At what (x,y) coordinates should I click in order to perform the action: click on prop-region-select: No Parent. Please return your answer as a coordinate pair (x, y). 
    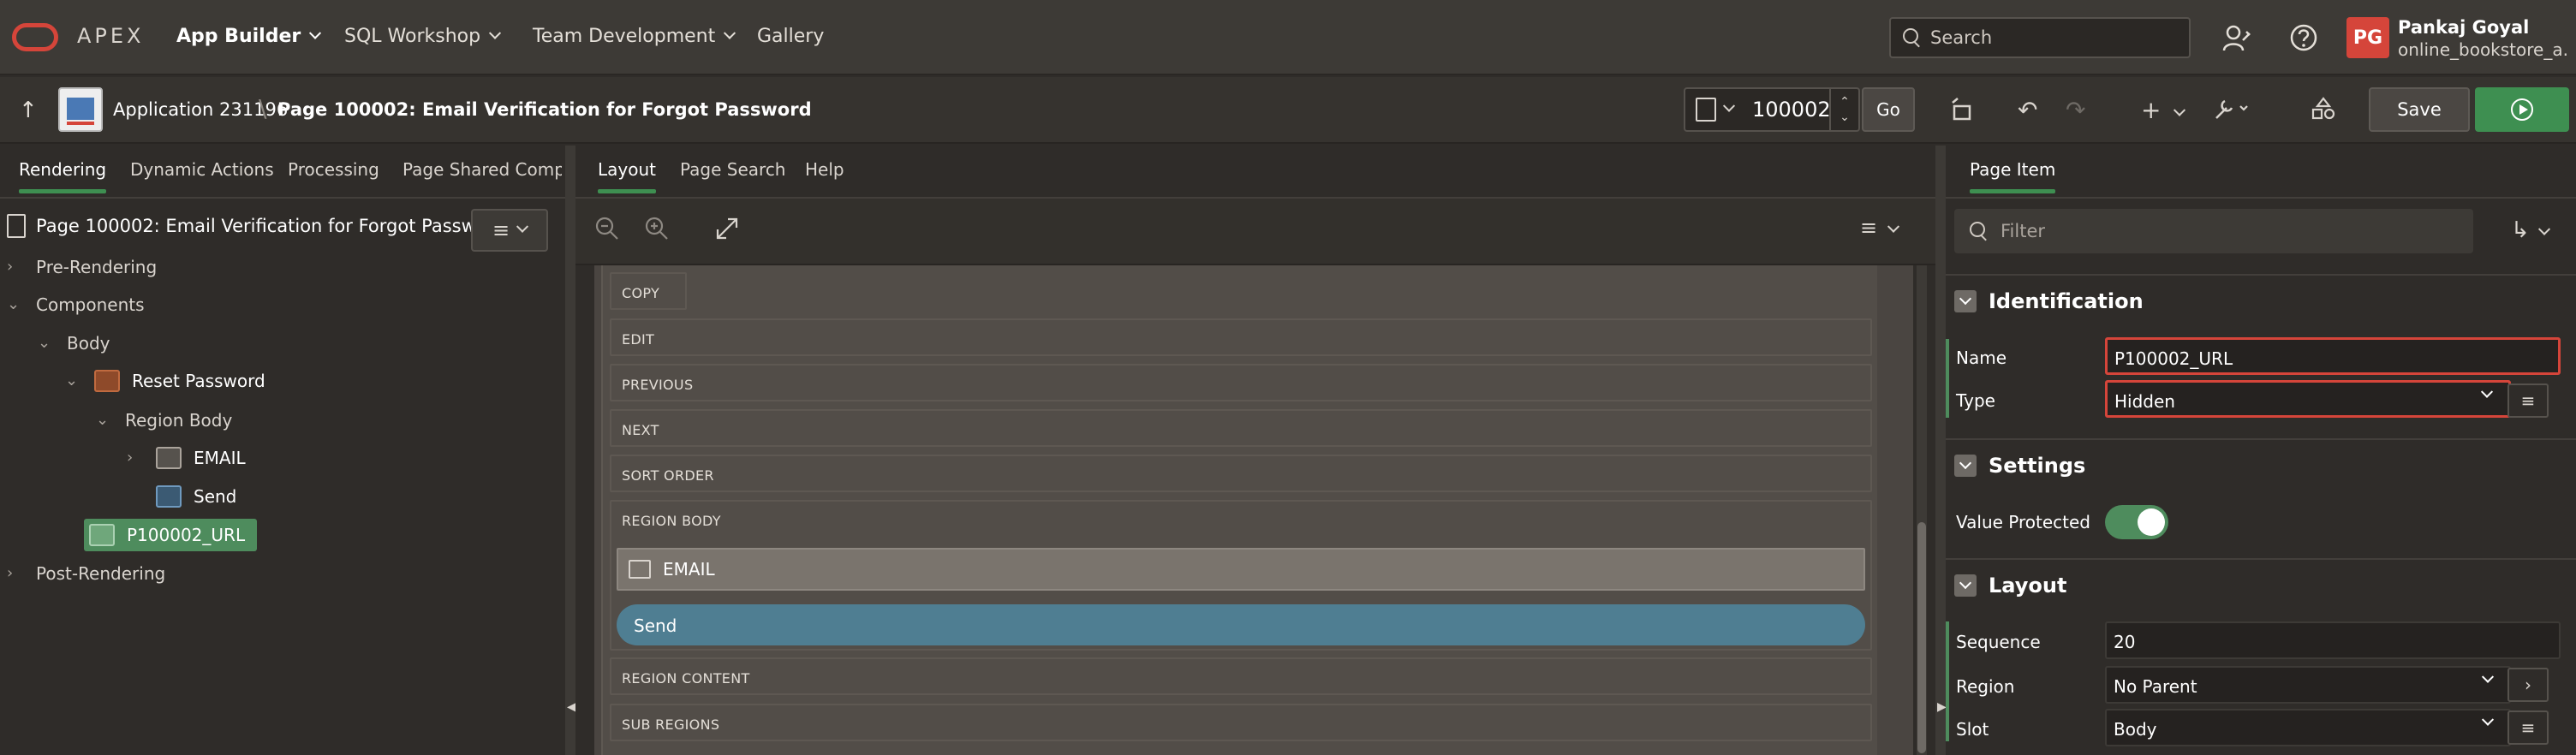
    Looking at the image, I should click on (2308, 685).